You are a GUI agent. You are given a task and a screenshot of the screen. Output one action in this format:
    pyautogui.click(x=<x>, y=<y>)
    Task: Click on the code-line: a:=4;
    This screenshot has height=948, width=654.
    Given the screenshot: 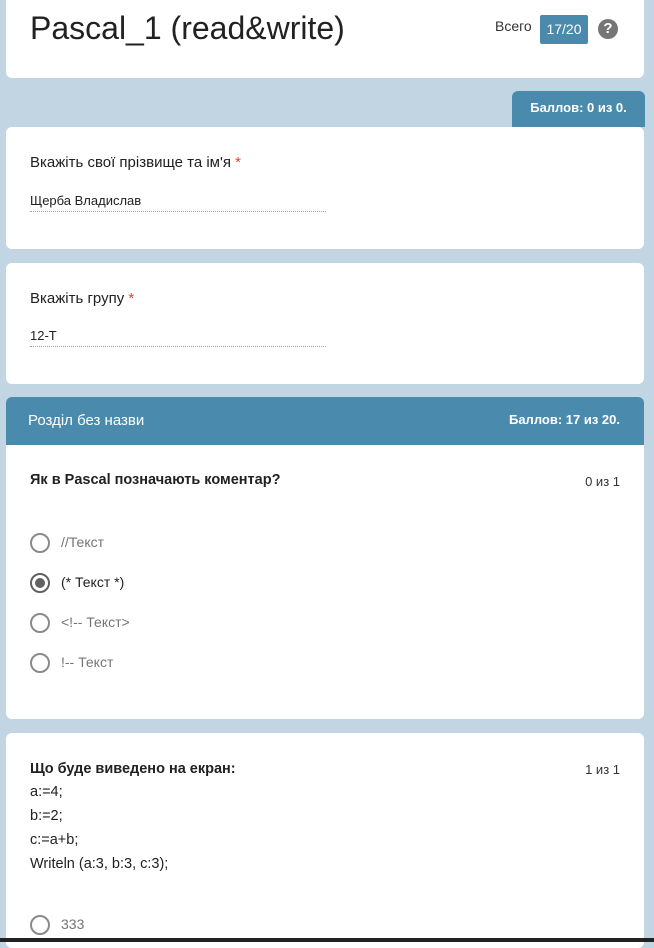 What is the action you would take?
    pyautogui.click(x=46, y=792)
    